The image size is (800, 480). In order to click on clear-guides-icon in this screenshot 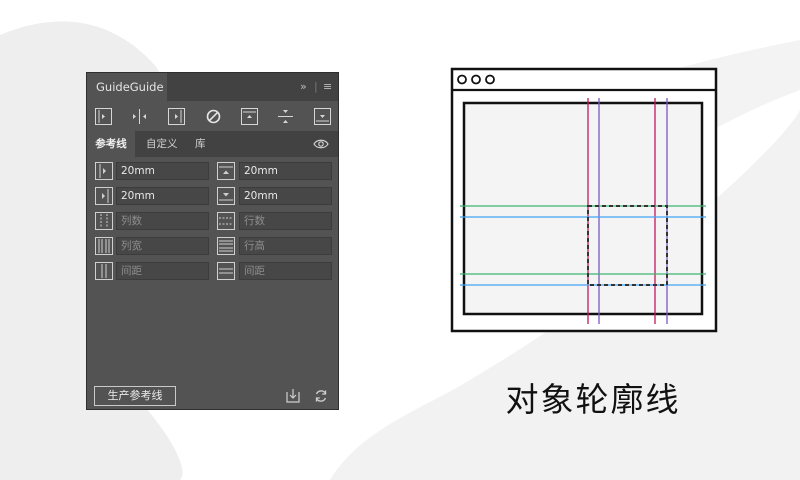, I will do `click(213, 116)`.